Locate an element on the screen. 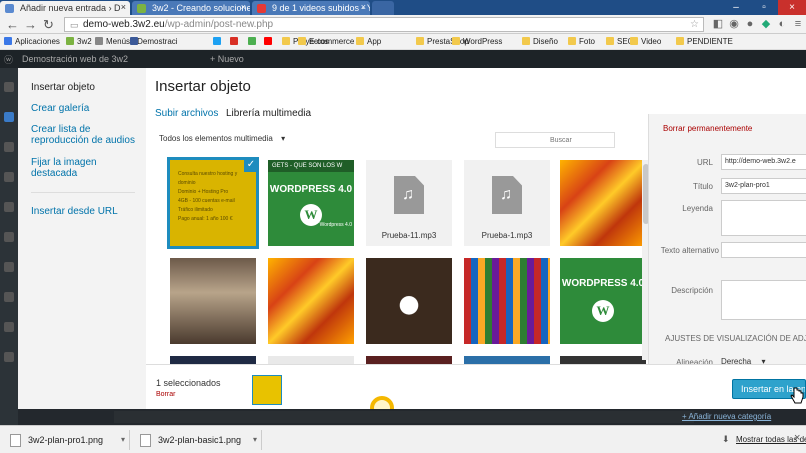  forward-icon: → is located at coordinates (30, 24).